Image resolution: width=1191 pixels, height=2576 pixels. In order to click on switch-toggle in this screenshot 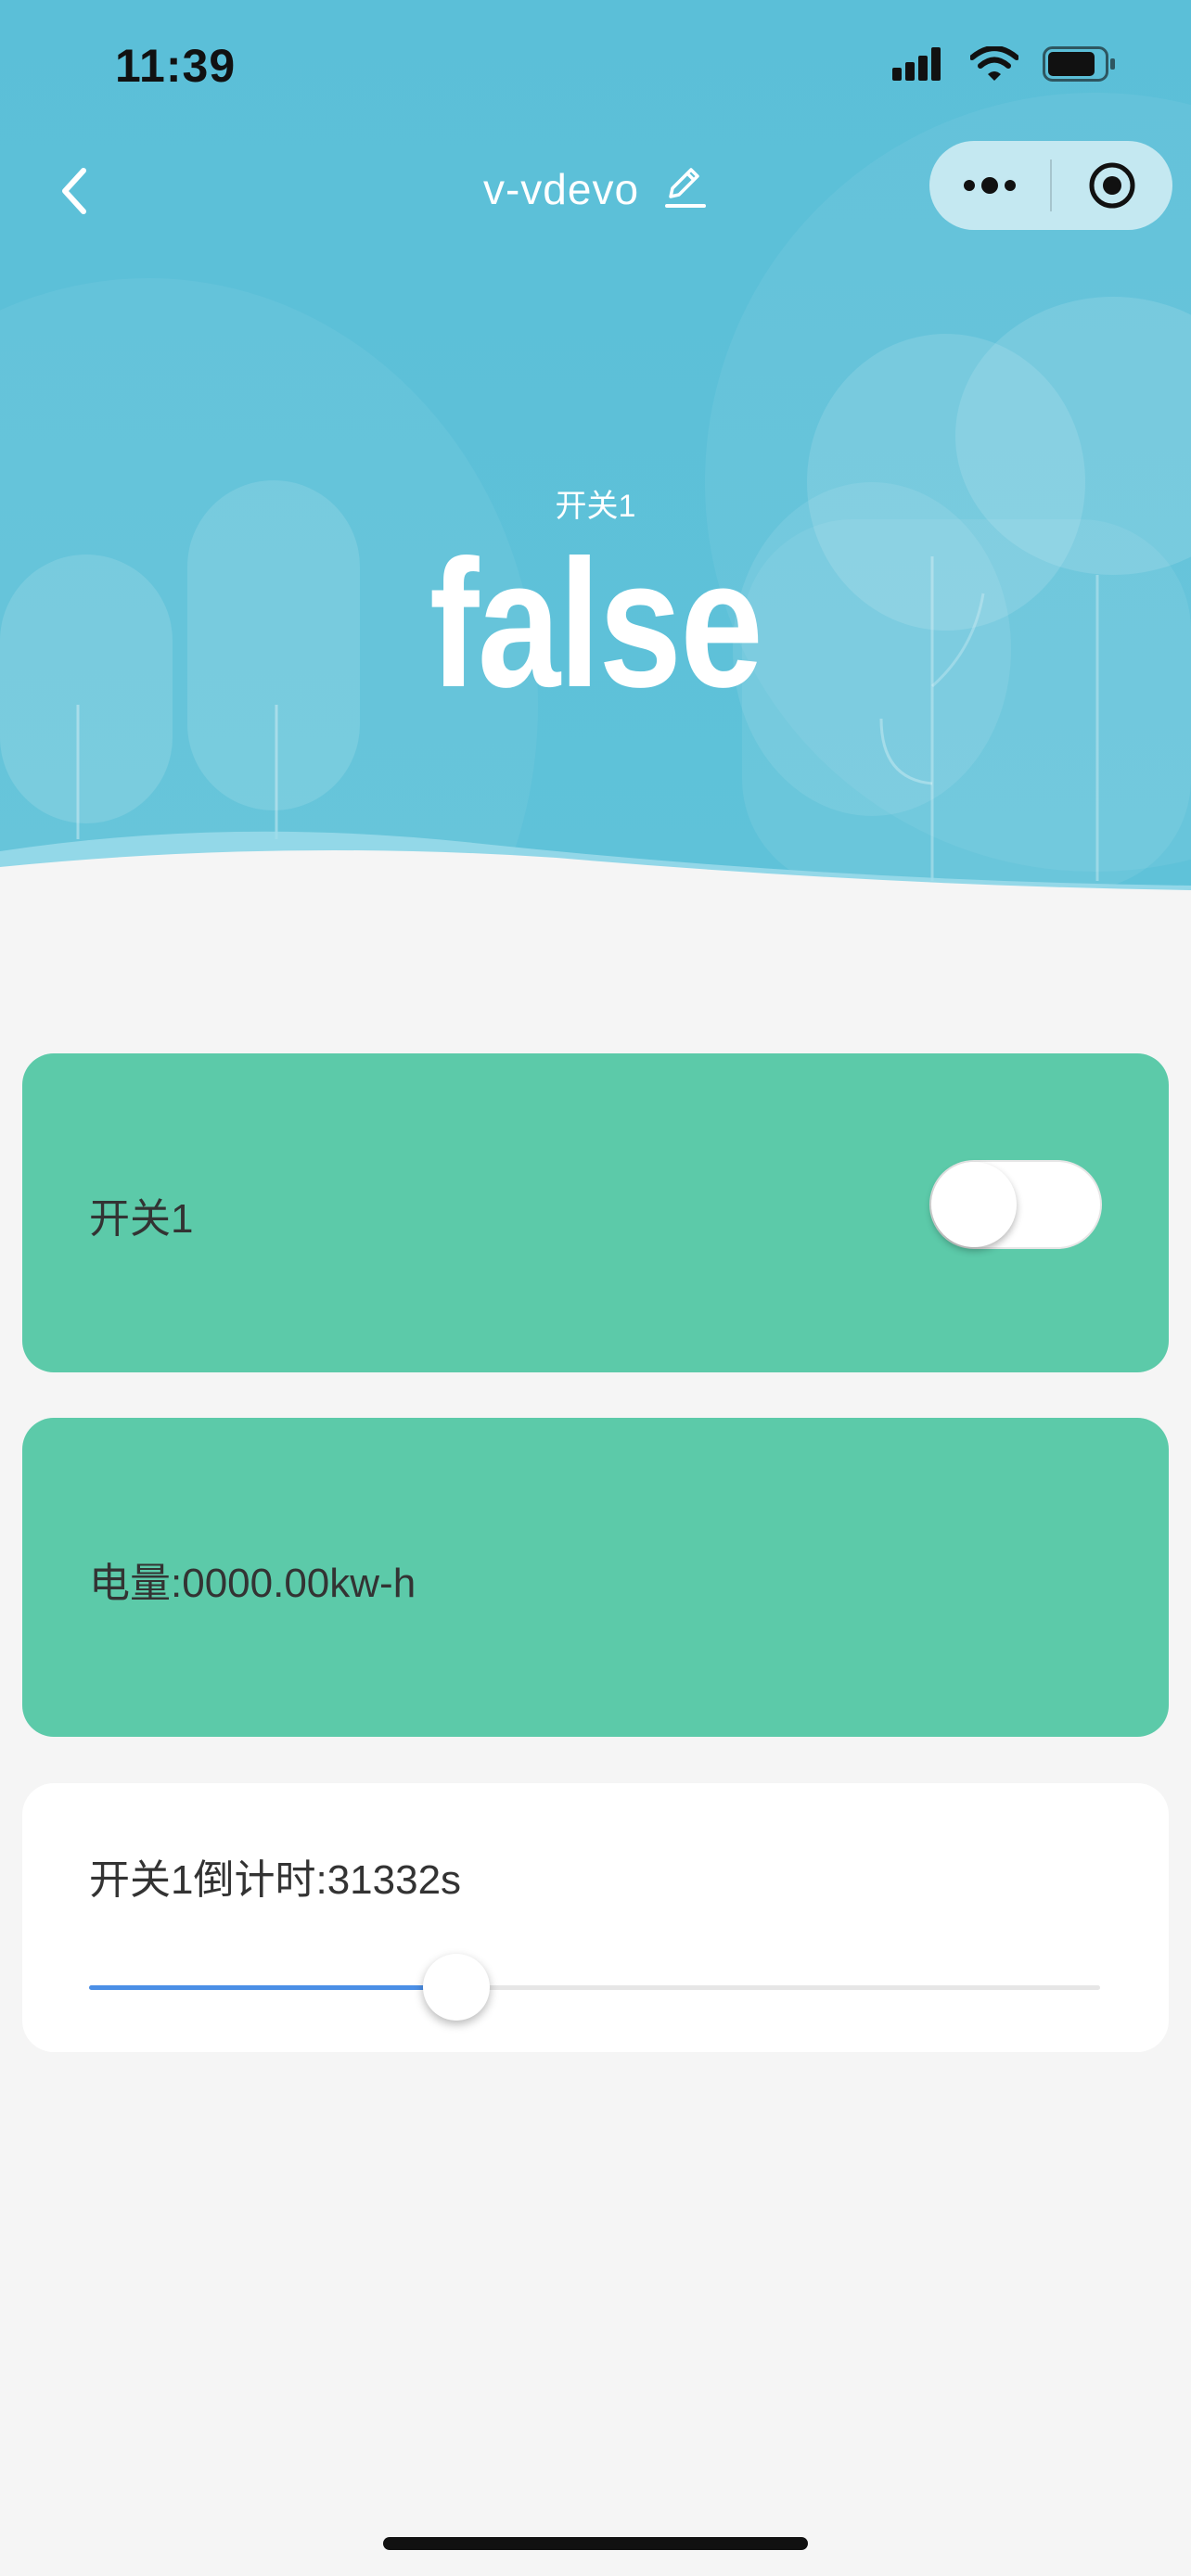, I will do `click(1015, 1204)`.